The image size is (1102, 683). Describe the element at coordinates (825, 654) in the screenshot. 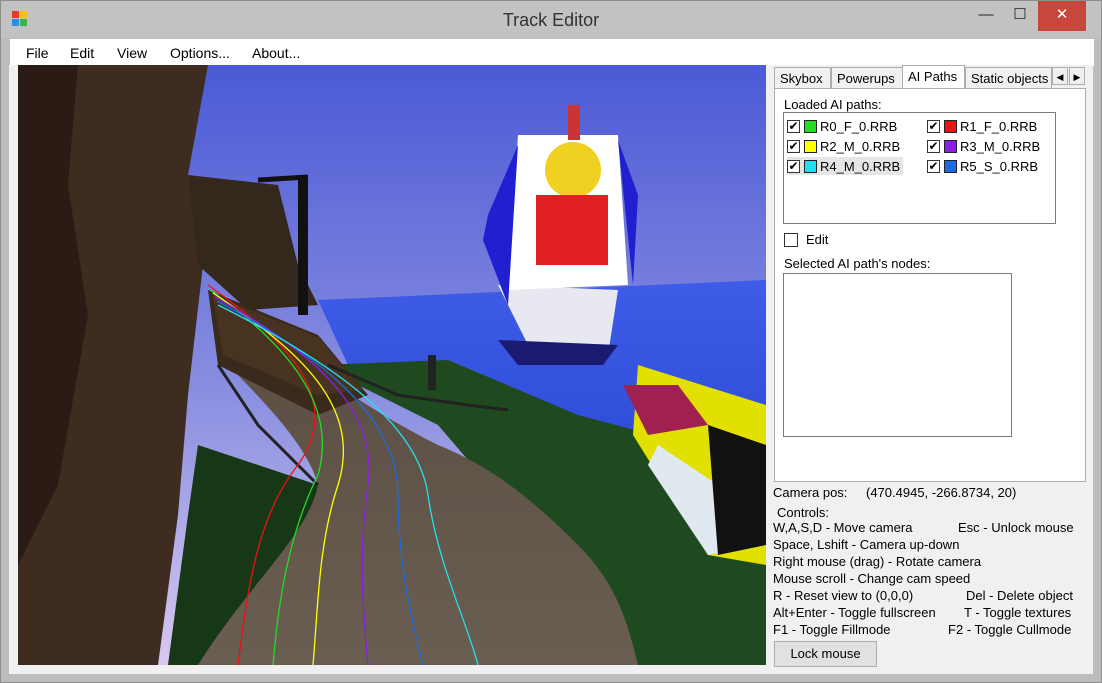

I see `lock-mouse-button: Lock mouse` at that location.